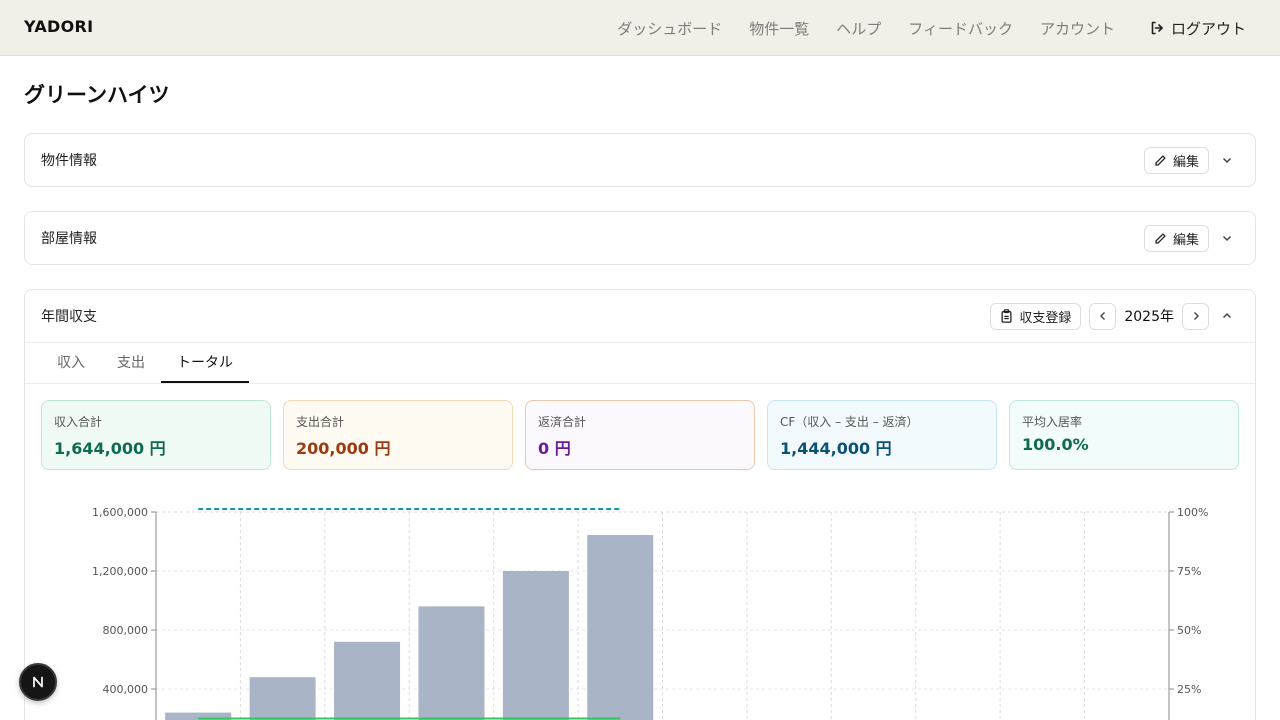  I want to click on prev-year-button, so click(1103, 316).